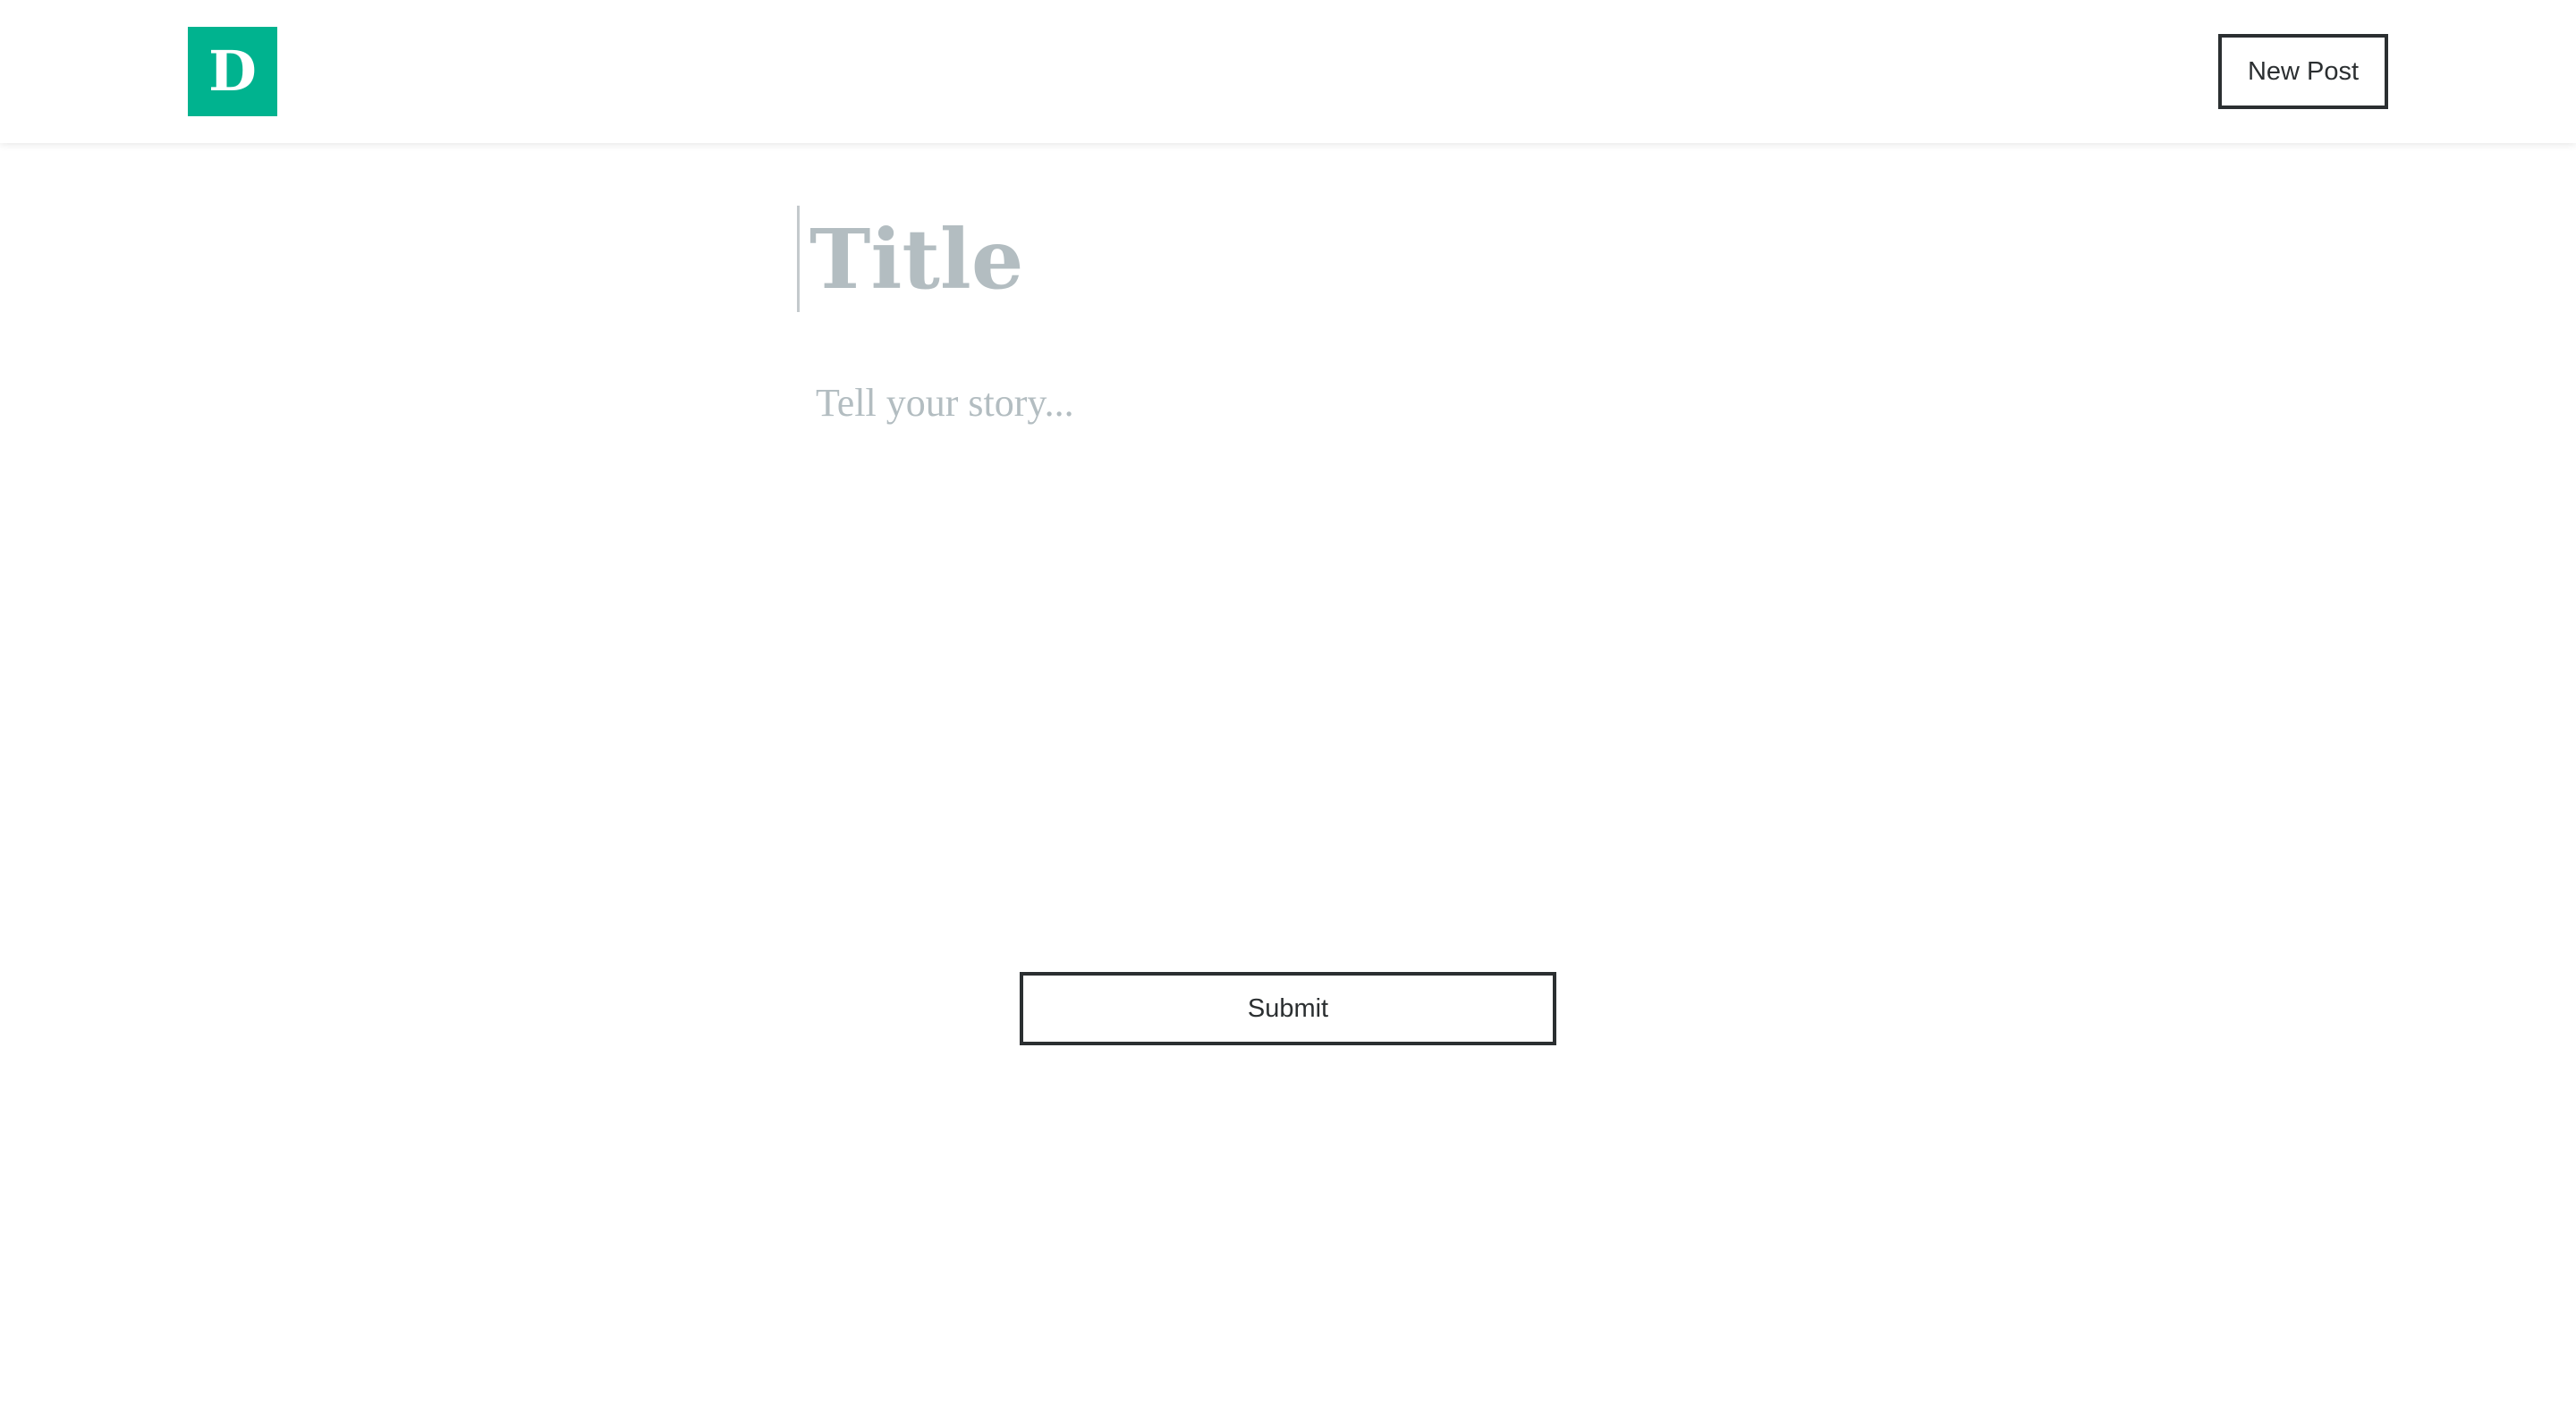 The height and width of the screenshot is (1411, 2576). I want to click on site-logo: D, so click(232, 71).